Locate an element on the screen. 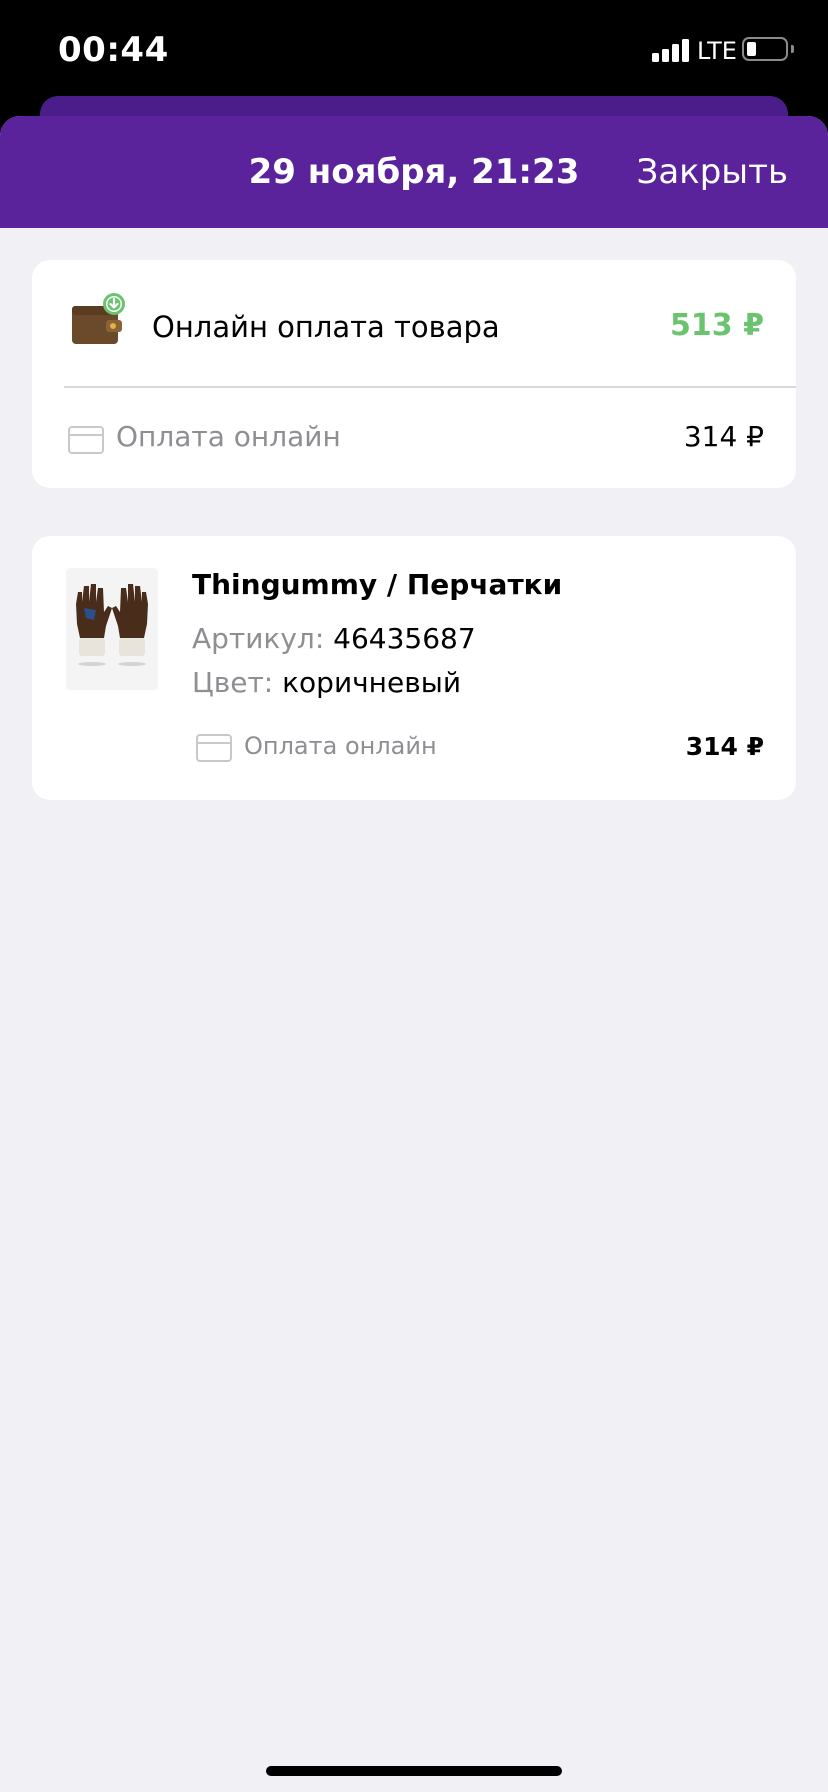  article-value: 46435687 is located at coordinates (404, 638).